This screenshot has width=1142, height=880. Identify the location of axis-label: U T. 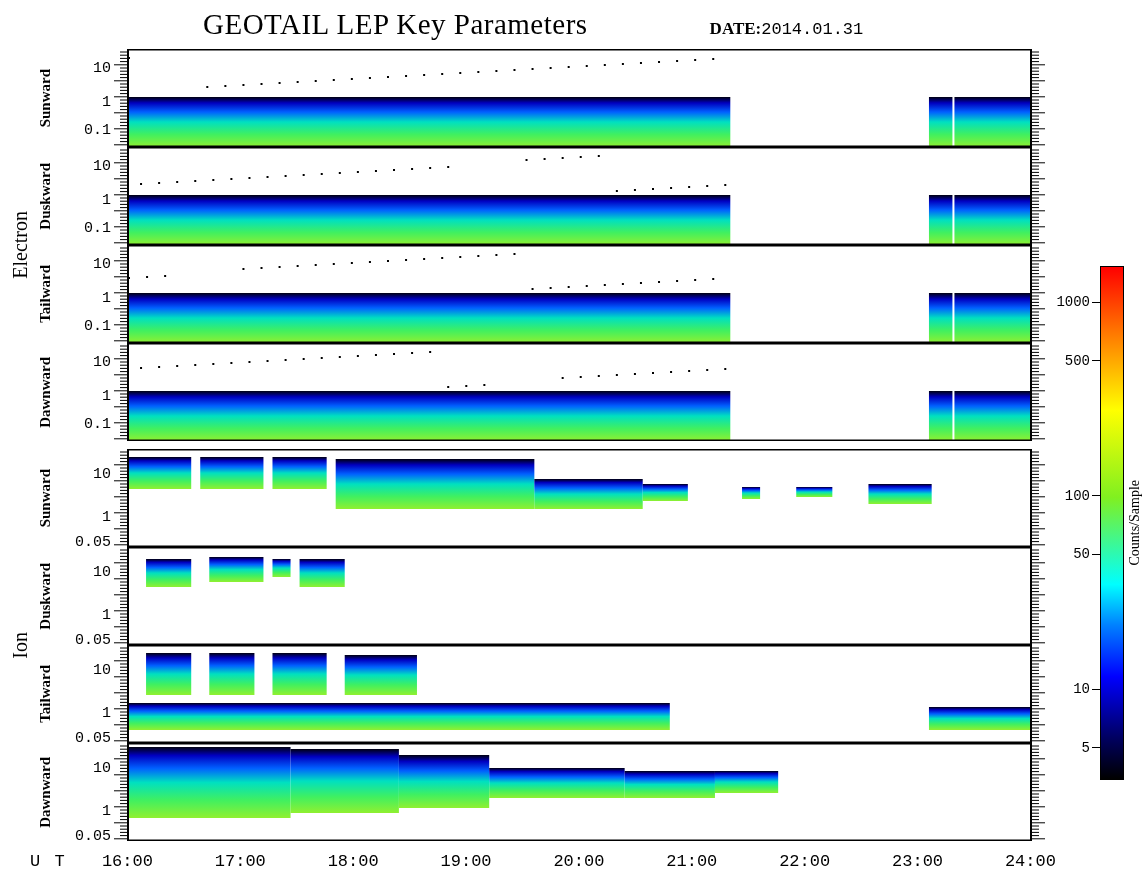
(48, 861).